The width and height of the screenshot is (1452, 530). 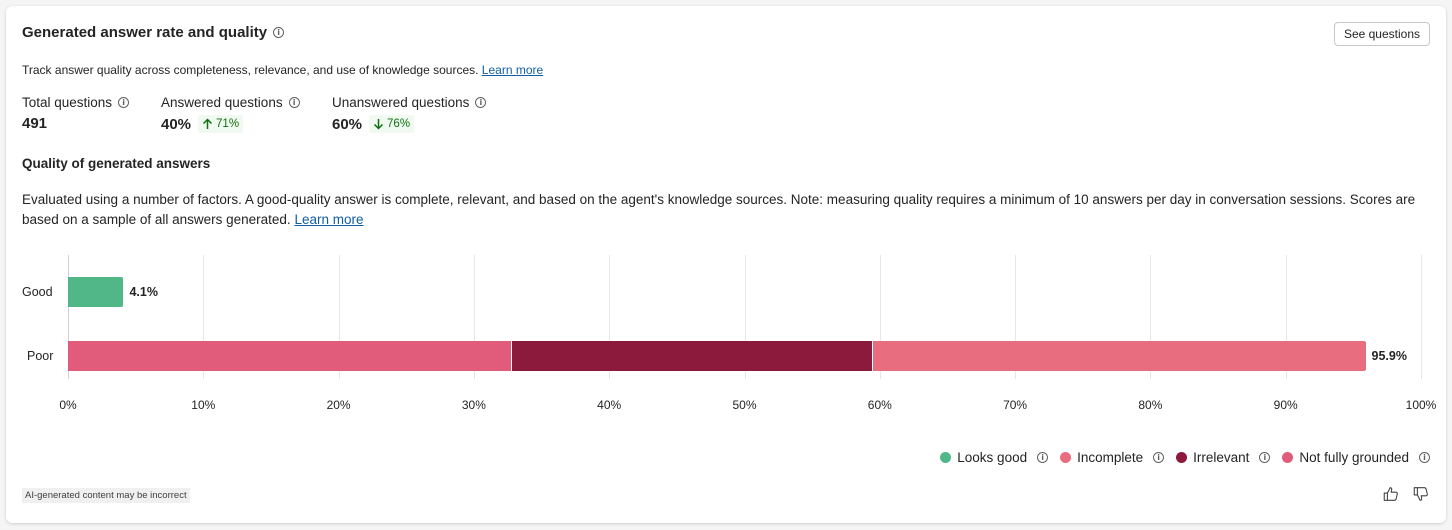 What do you see at coordinates (37, 292) in the screenshot?
I see `y-category-label: Good` at bounding box center [37, 292].